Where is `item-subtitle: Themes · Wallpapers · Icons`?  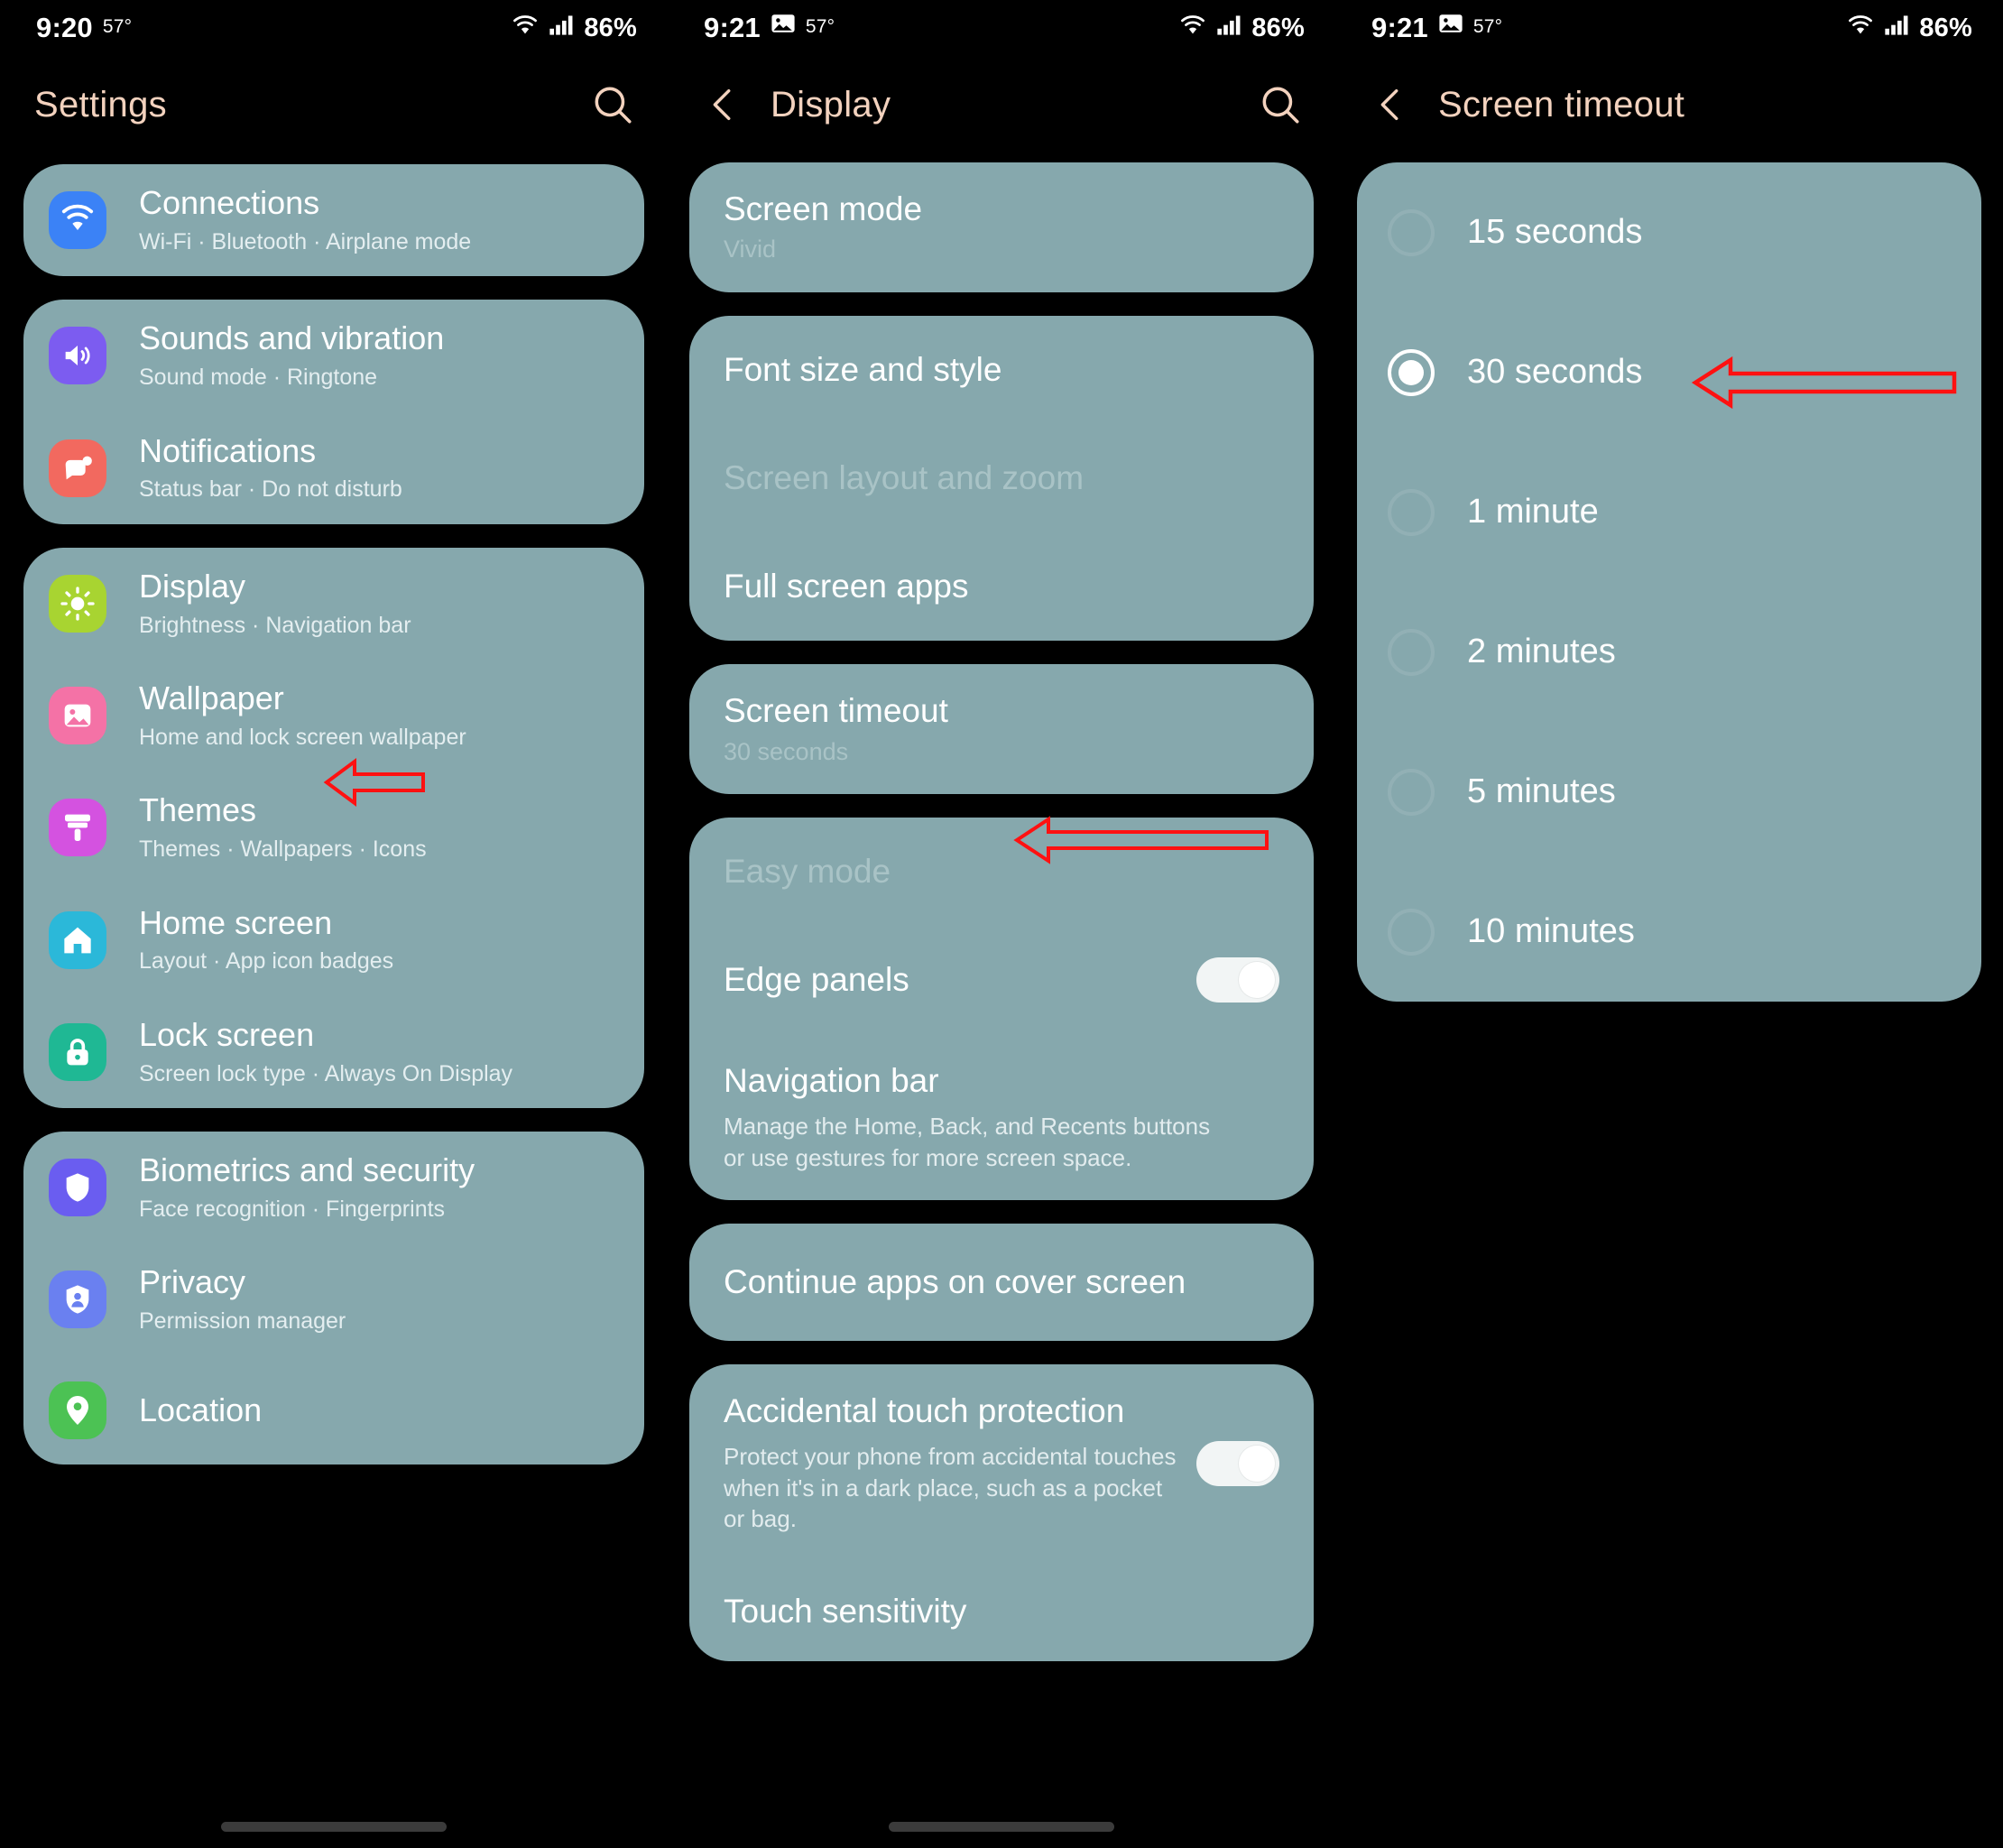
item-subtitle: Themes · Wallpapers · Icons is located at coordinates (283, 849).